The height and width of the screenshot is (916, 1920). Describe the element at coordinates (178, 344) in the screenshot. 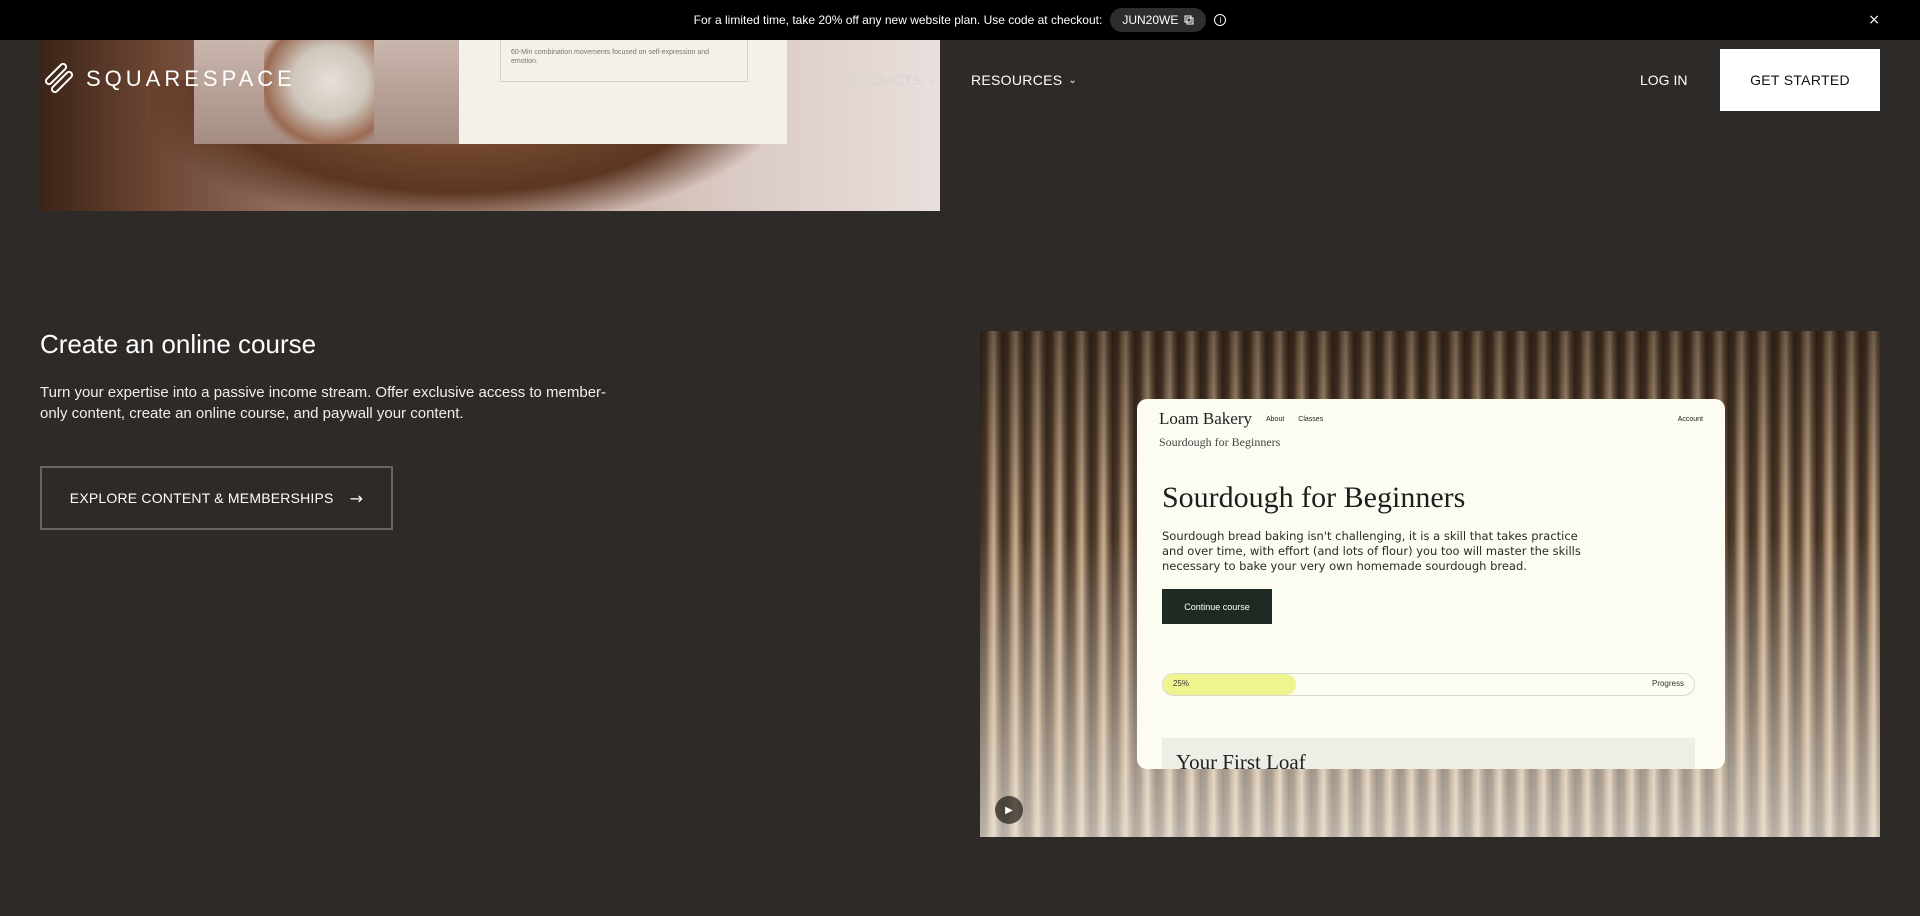

I see `section-heading: Create an online course` at that location.